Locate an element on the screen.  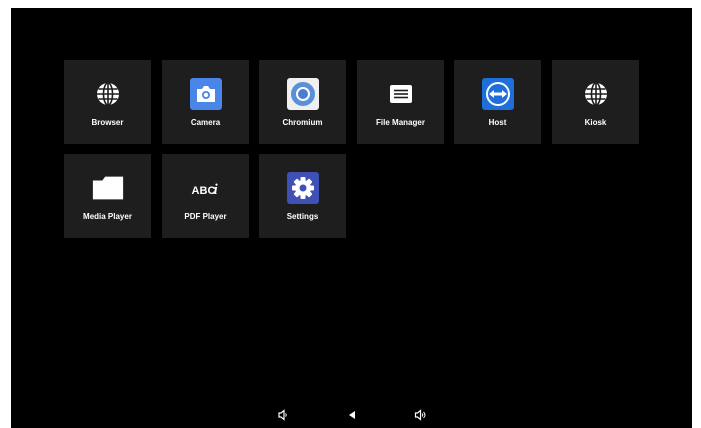
app-tile-host: Host is located at coordinates (497, 102).